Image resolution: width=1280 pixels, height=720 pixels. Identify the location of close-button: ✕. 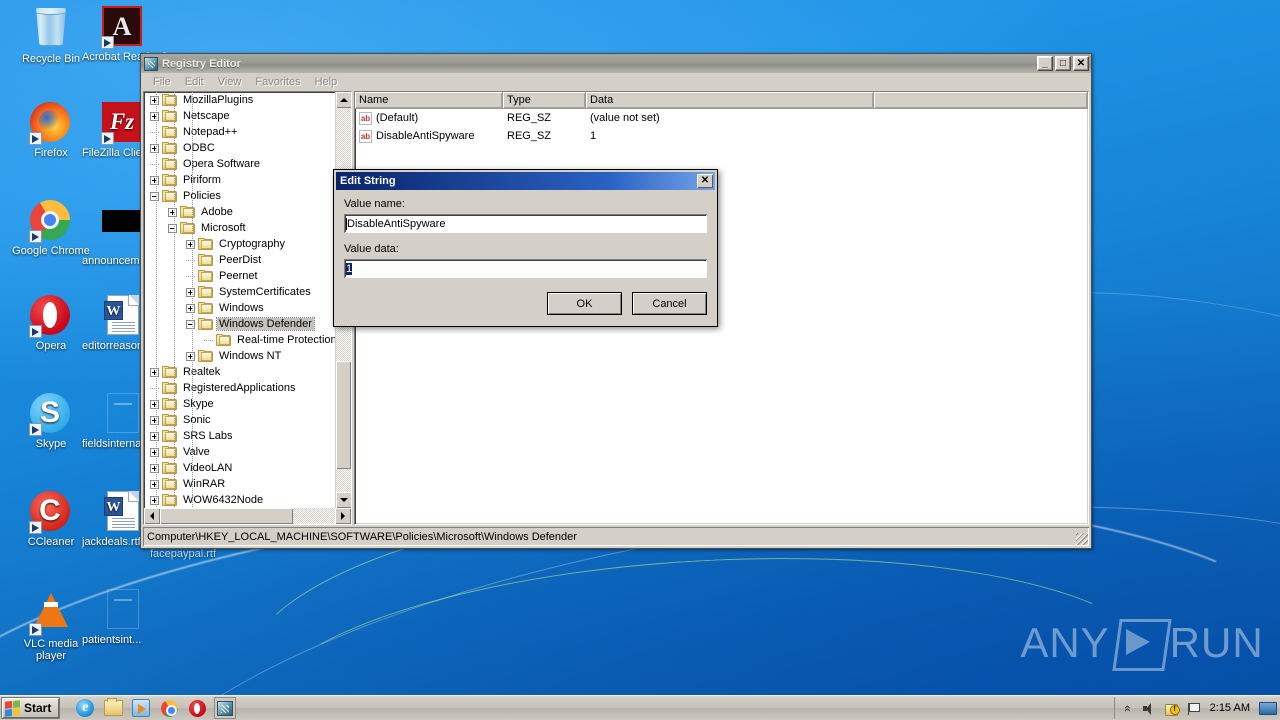
(1081, 63).